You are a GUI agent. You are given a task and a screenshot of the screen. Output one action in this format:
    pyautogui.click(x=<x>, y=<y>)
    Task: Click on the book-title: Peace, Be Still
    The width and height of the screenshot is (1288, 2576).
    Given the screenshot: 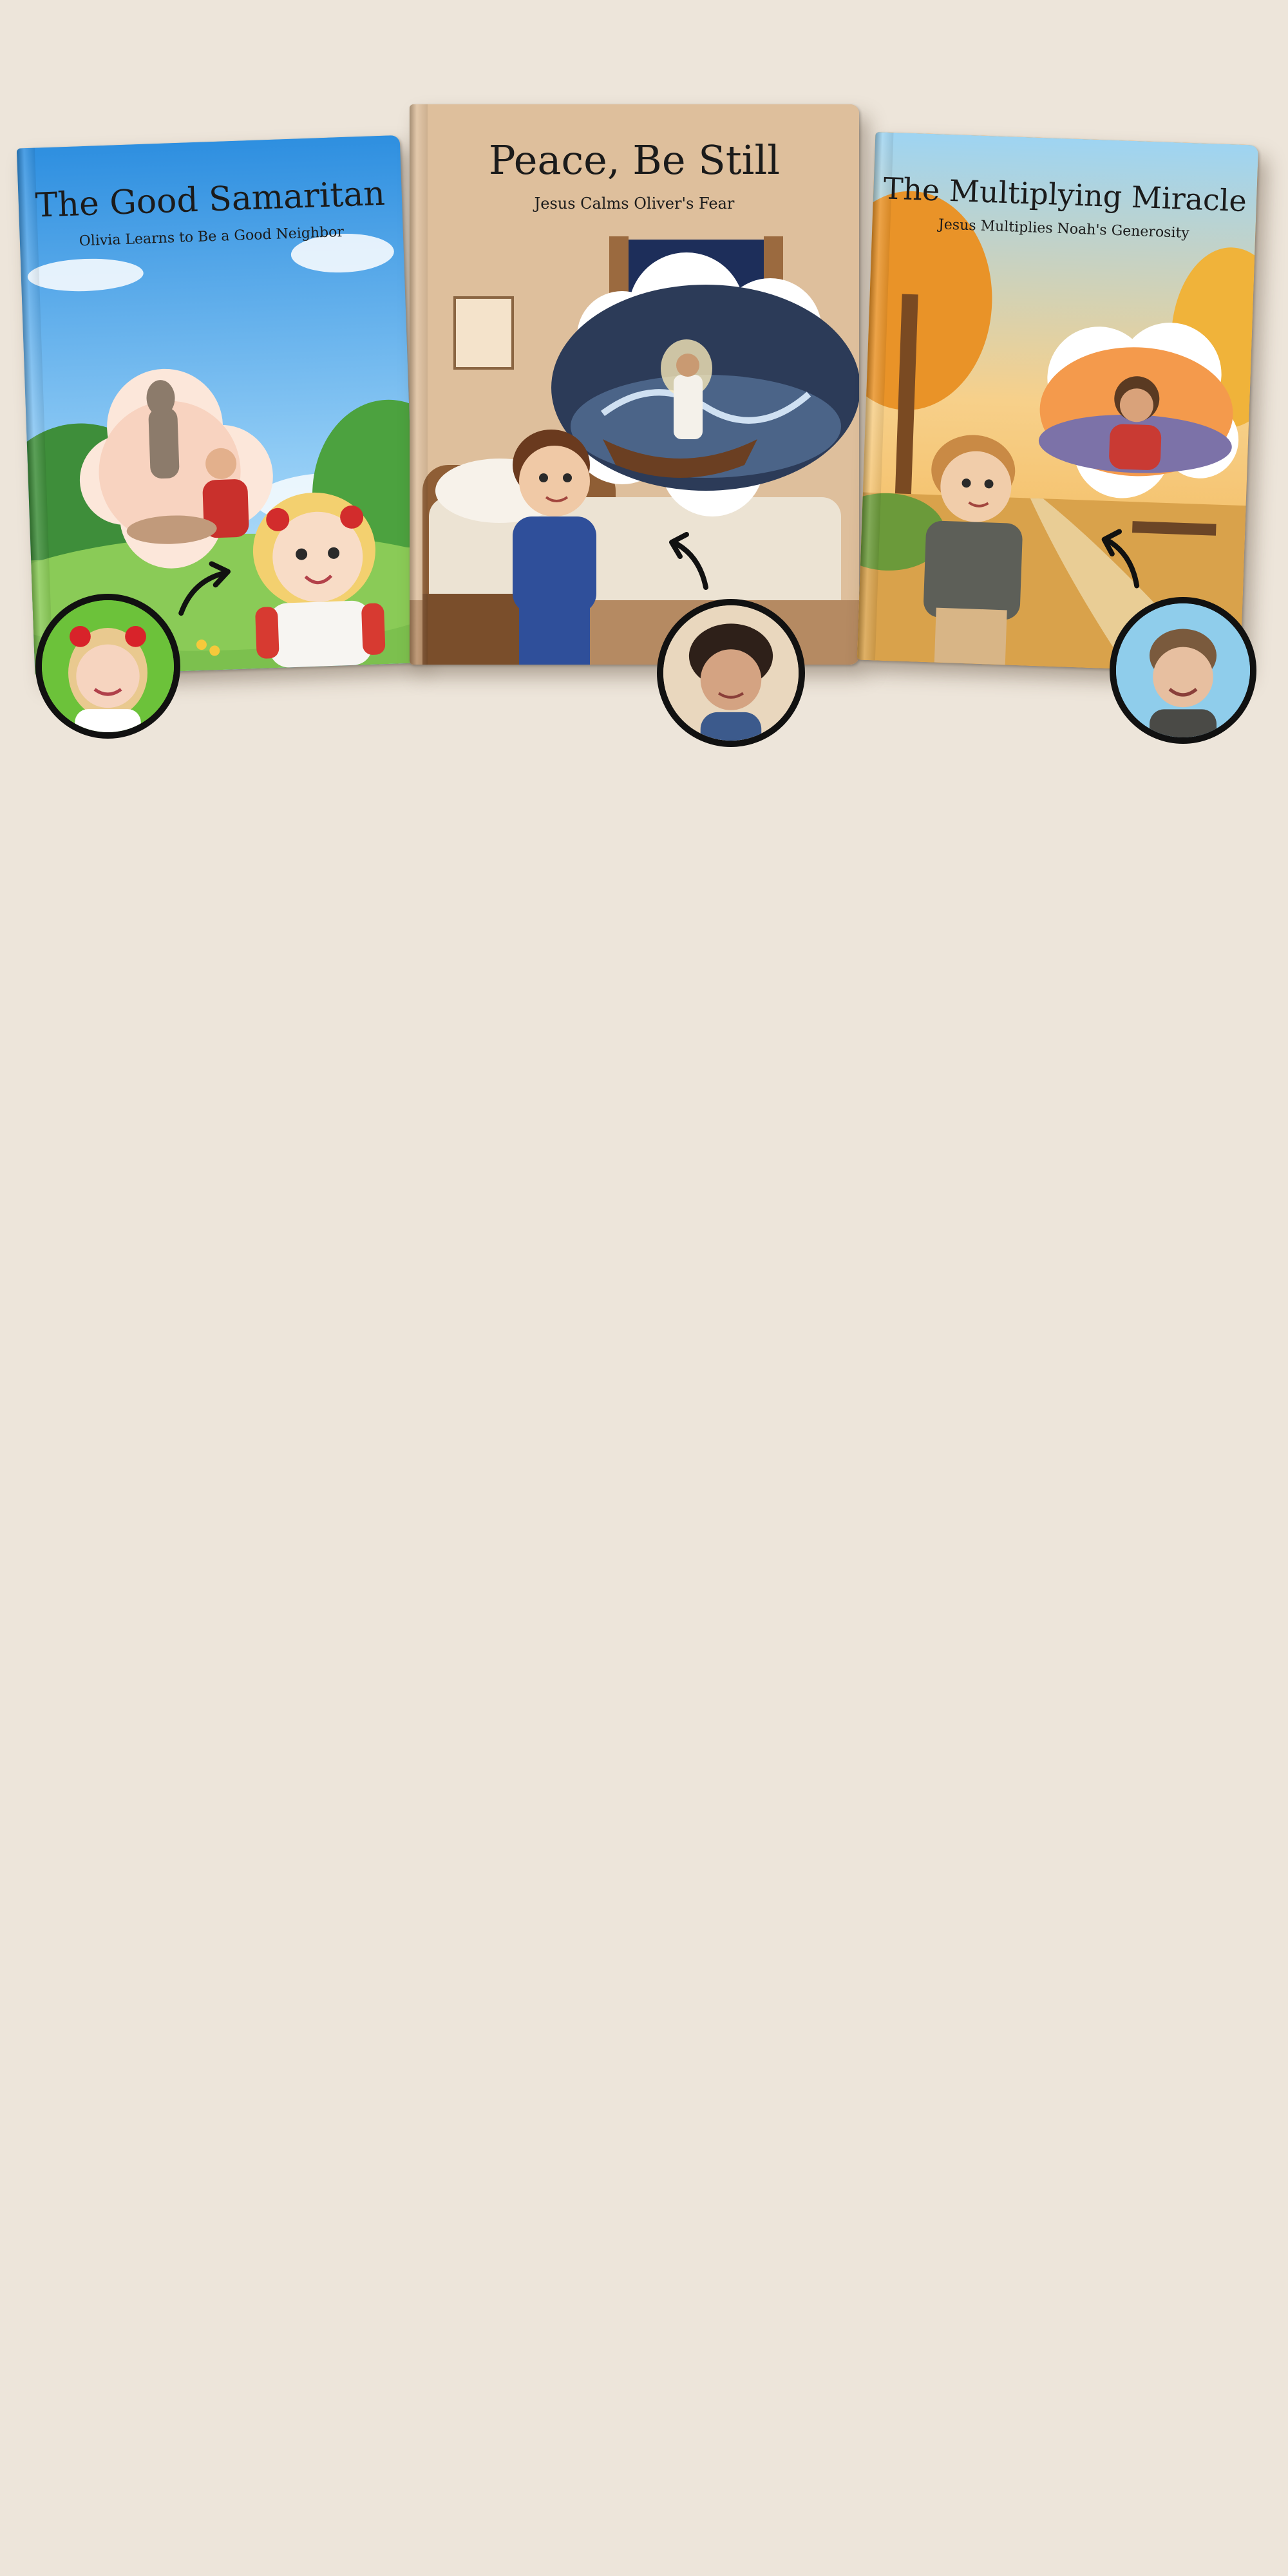 What is the action you would take?
    pyautogui.click(x=635, y=160)
    